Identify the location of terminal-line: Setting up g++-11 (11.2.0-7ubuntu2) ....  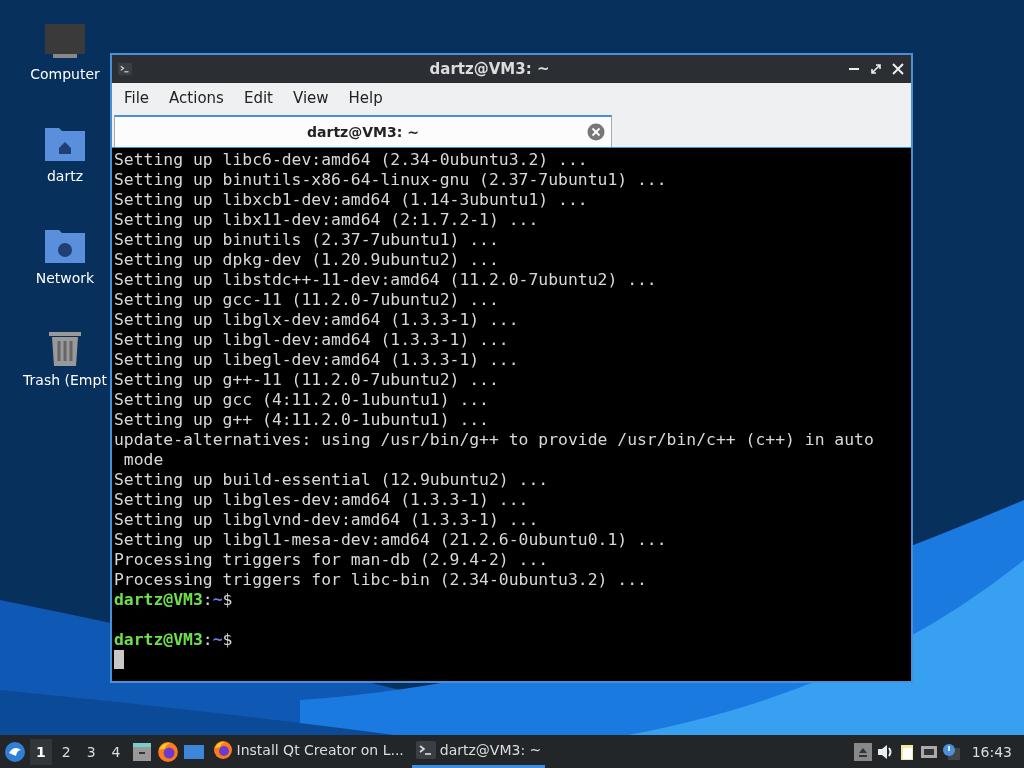
(307, 380).